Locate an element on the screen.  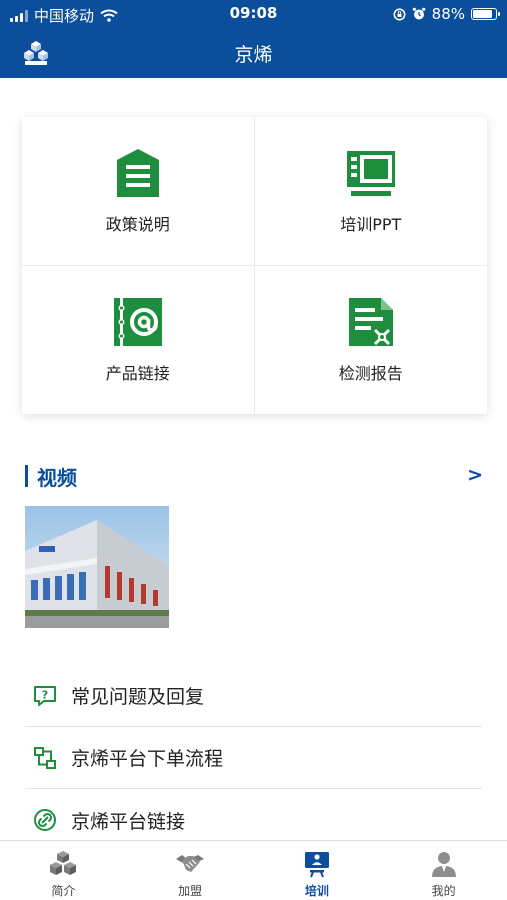
tab-intro: 简介 is located at coordinates (63, 870).